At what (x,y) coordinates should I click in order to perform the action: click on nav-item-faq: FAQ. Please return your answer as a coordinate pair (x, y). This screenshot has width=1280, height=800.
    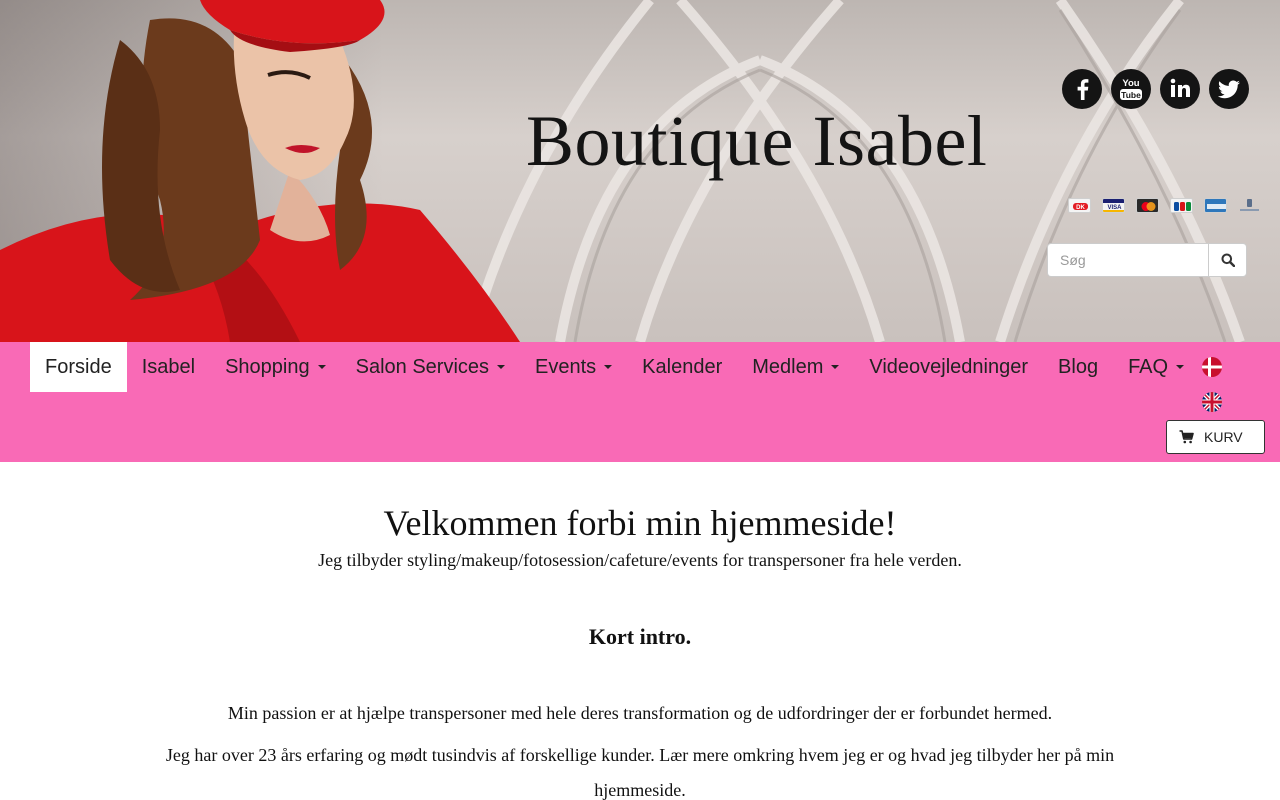
    Looking at the image, I should click on (1156, 367).